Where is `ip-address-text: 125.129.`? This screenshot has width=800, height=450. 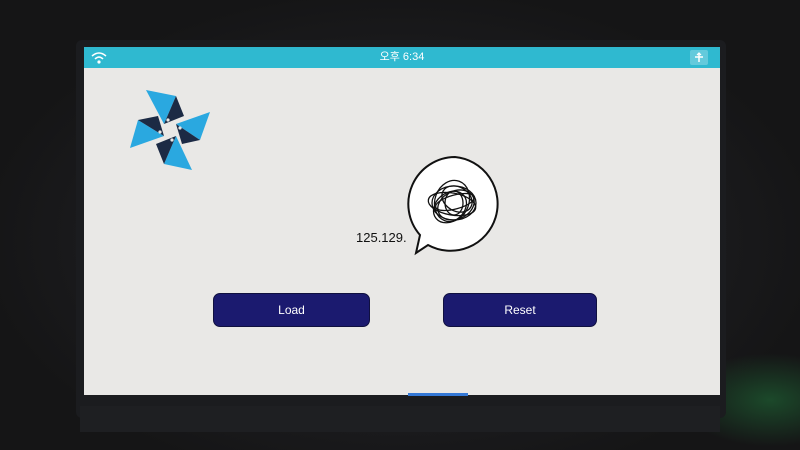 ip-address-text: 125.129. is located at coordinates (381, 237).